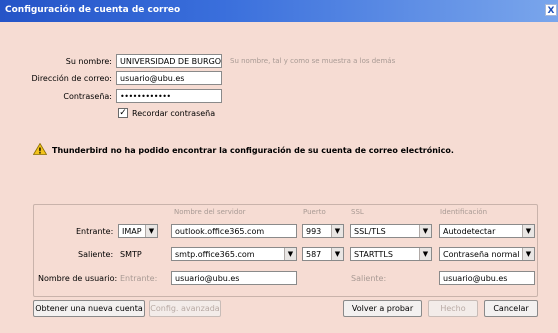  I want to click on close-button: X, so click(551, 10).